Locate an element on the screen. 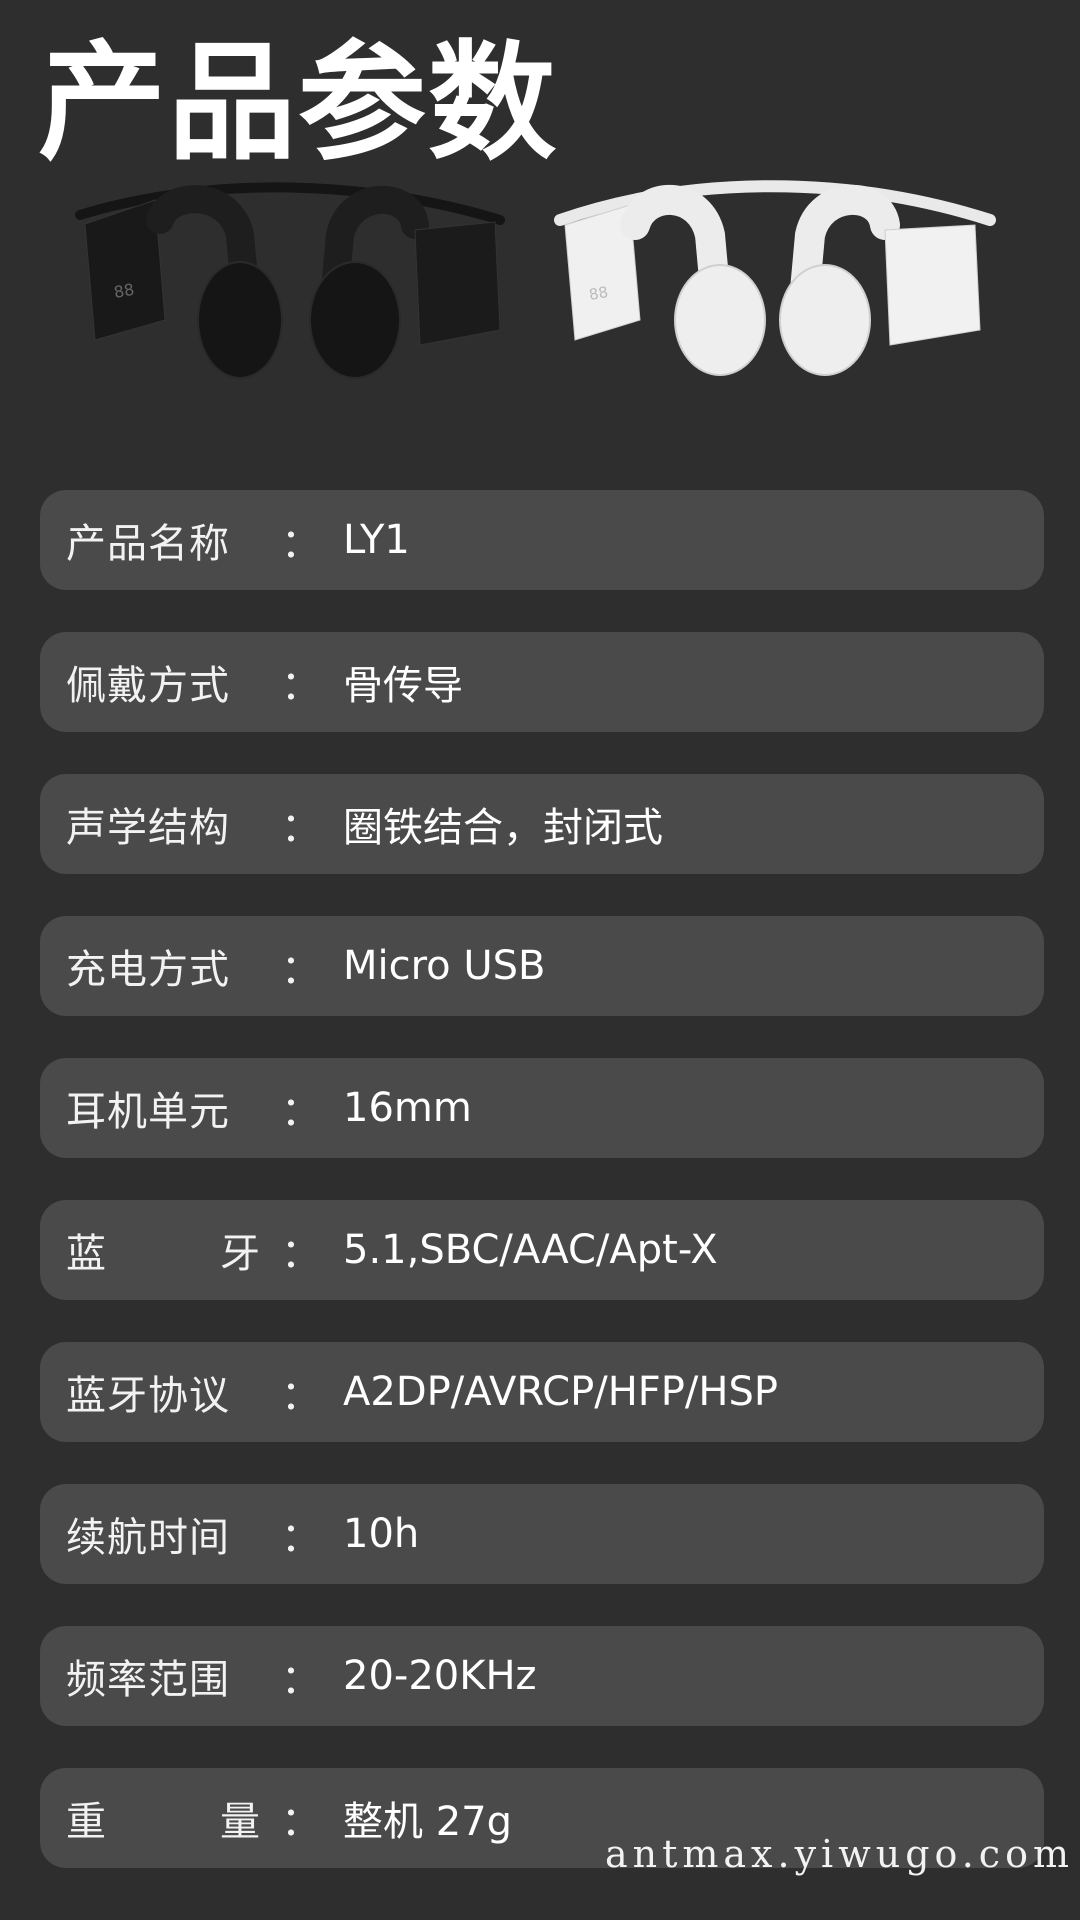 The width and height of the screenshot is (1080, 1920). spec-value: 圈铁结合，封闭式 is located at coordinates (503, 828).